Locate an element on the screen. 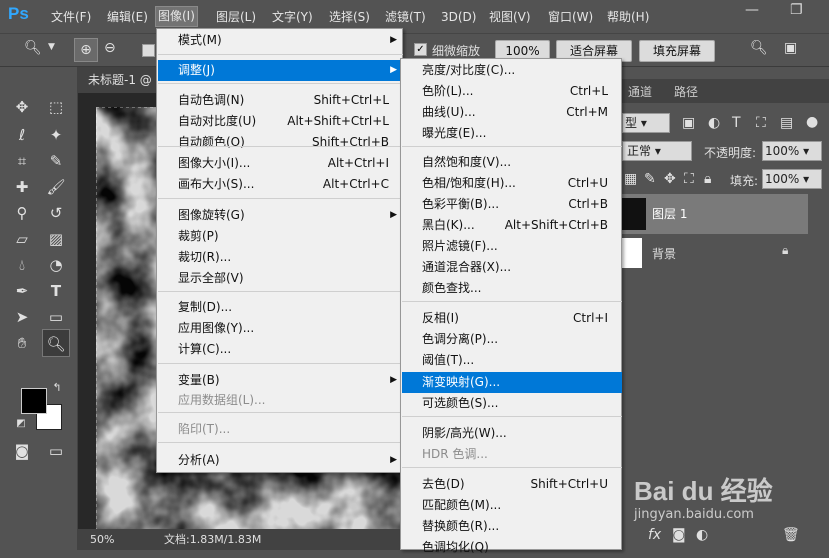  adjust-menu-item: 去色(D) Shift+Ctrl+U is located at coordinates (512, 484).